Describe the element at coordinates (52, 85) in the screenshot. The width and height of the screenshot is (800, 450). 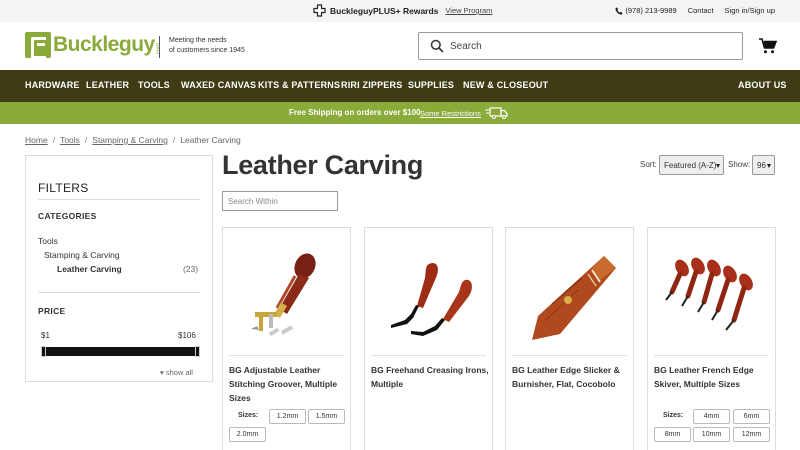
I see `nav-item-hardware: HARDWARE` at that location.